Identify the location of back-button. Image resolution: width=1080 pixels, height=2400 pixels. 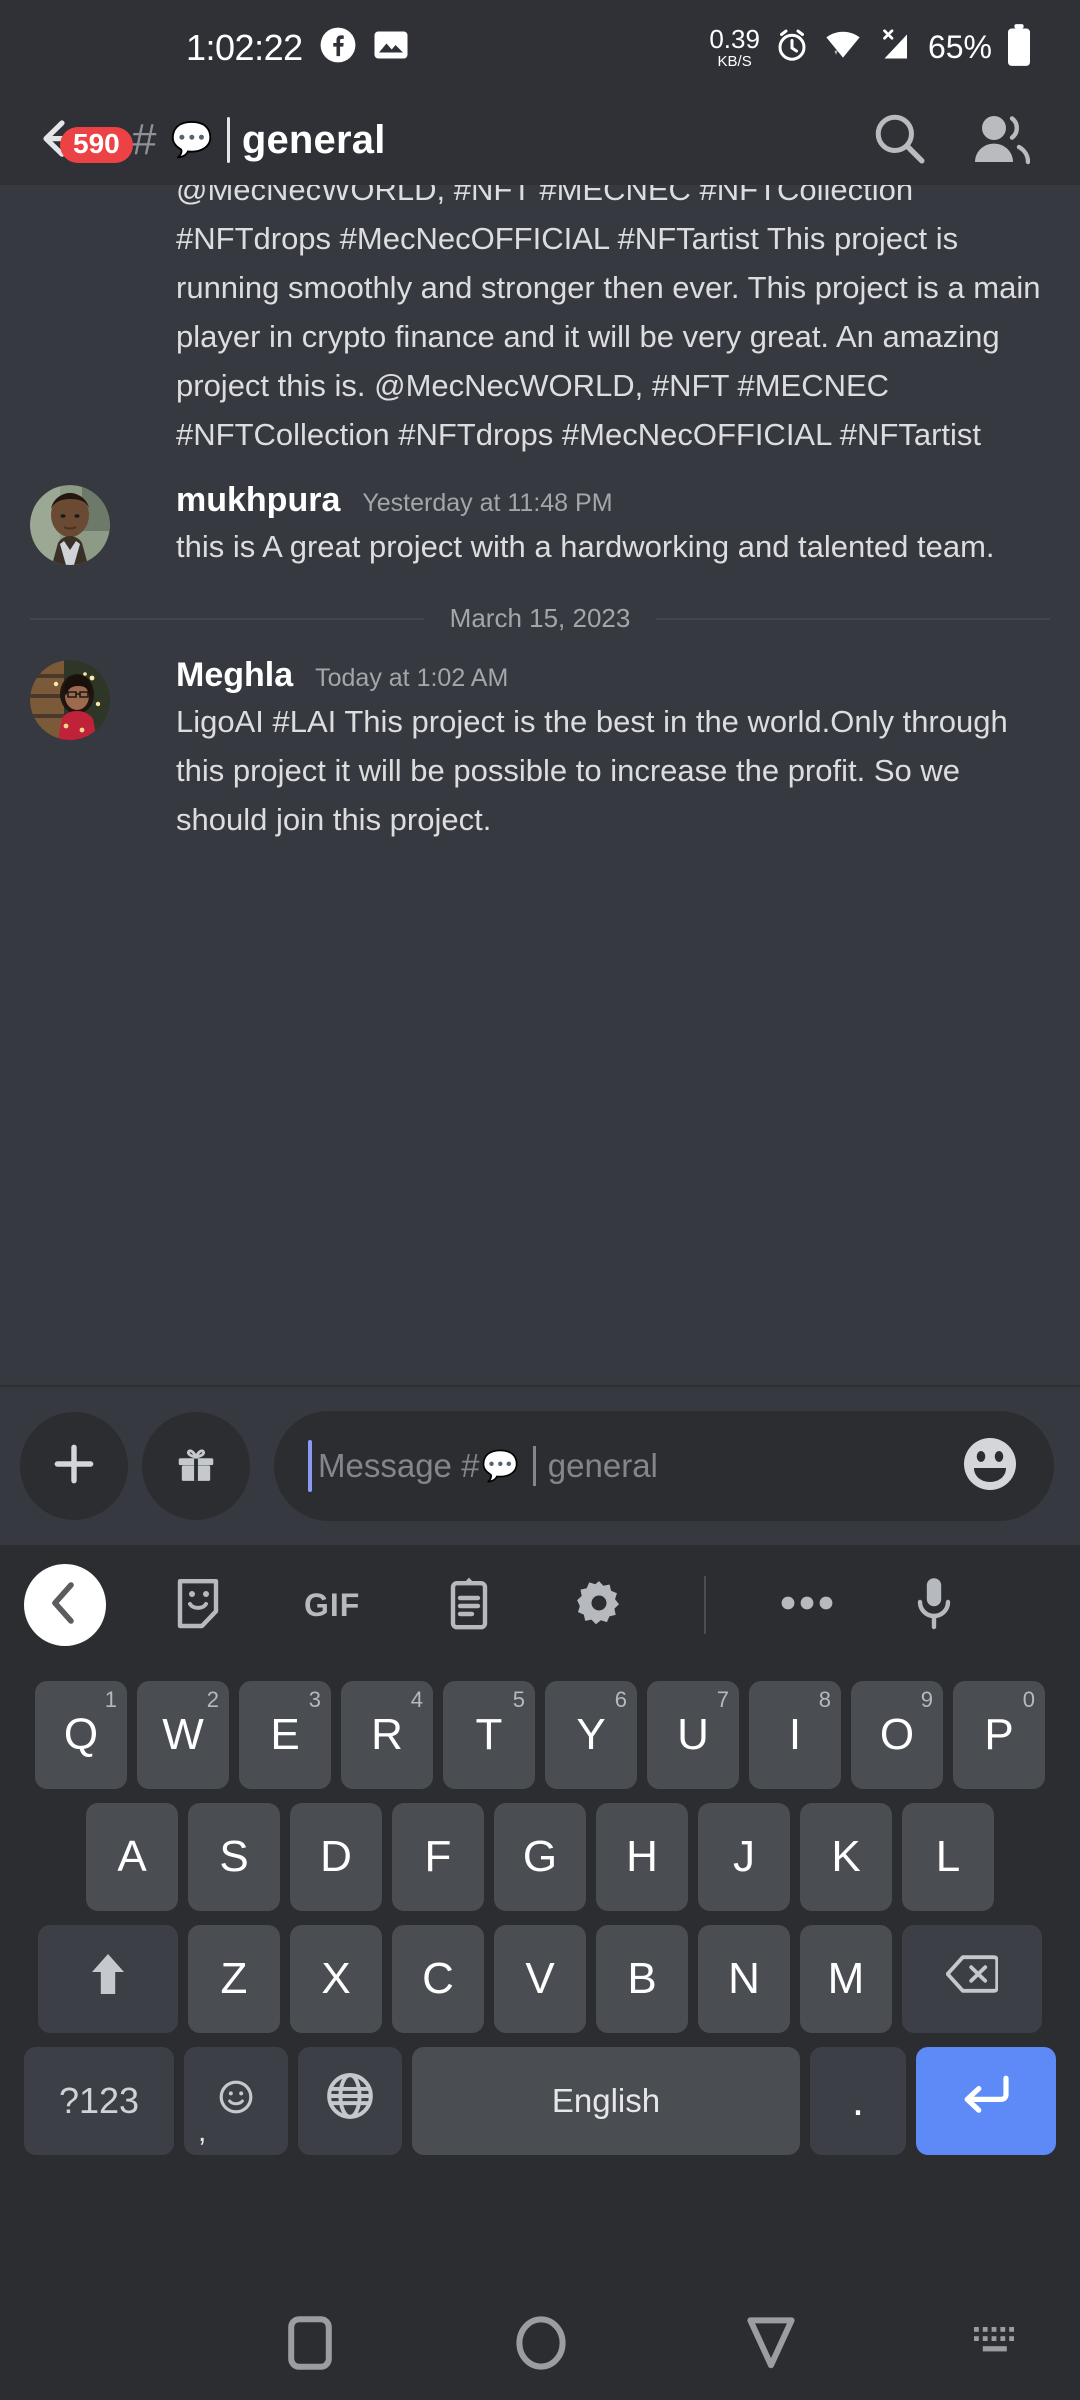
(771, 2345).